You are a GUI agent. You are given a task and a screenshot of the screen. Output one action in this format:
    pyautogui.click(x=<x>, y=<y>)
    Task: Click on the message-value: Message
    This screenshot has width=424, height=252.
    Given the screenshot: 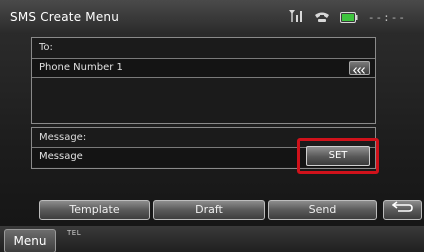 What is the action you would take?
    pyautogui.click(x=61, y=156)
    